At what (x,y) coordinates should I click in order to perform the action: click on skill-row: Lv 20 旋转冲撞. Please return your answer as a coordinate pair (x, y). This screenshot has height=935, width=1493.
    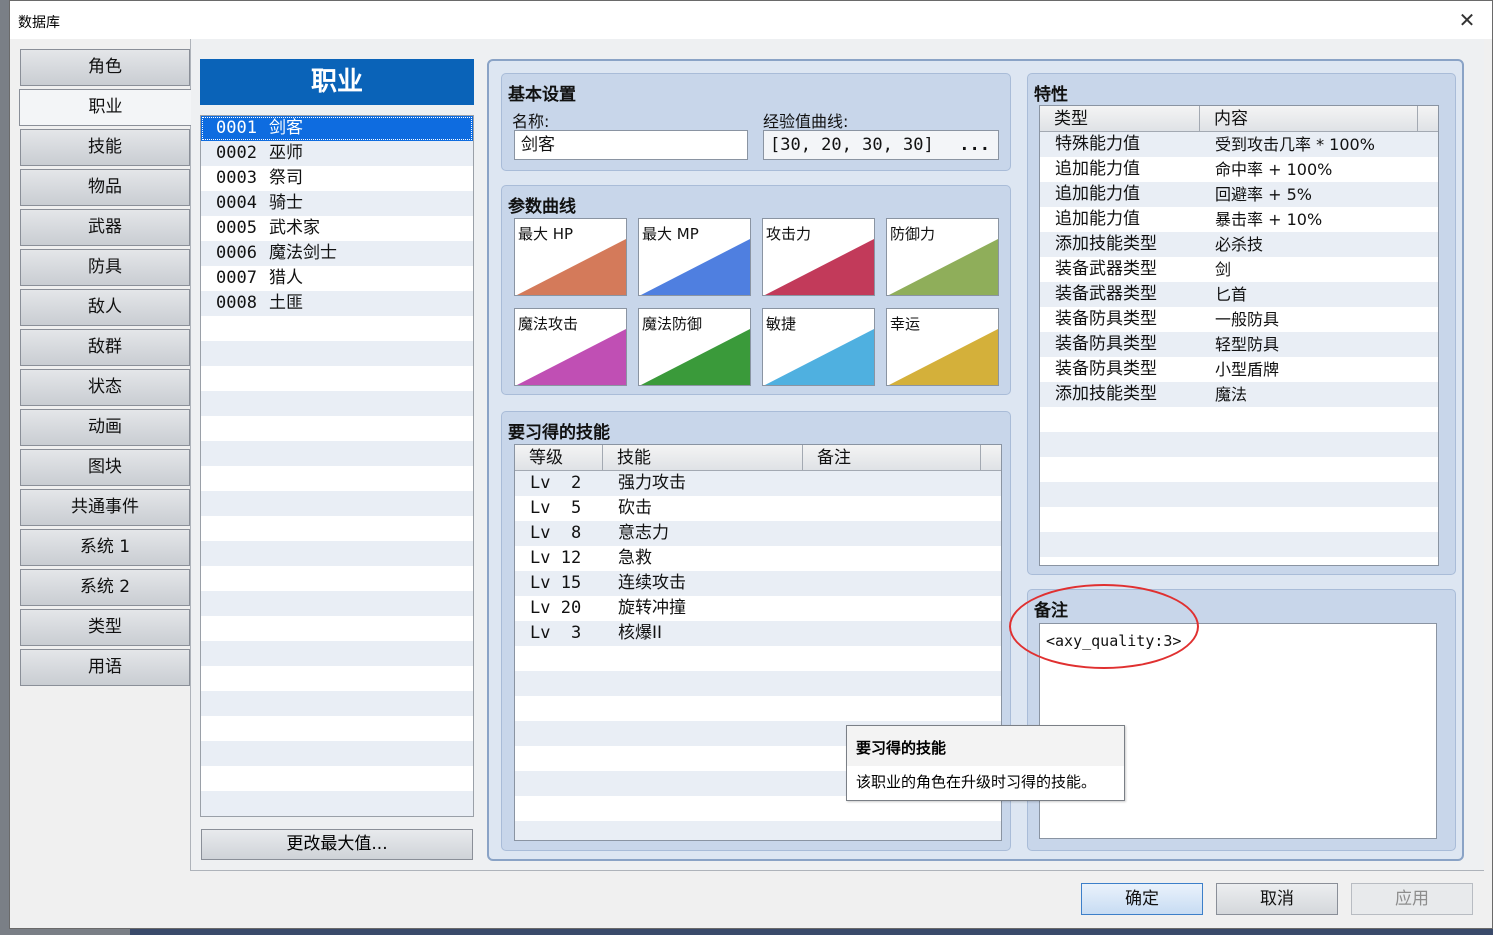
    Looking at the image, I should click on (758, 608).